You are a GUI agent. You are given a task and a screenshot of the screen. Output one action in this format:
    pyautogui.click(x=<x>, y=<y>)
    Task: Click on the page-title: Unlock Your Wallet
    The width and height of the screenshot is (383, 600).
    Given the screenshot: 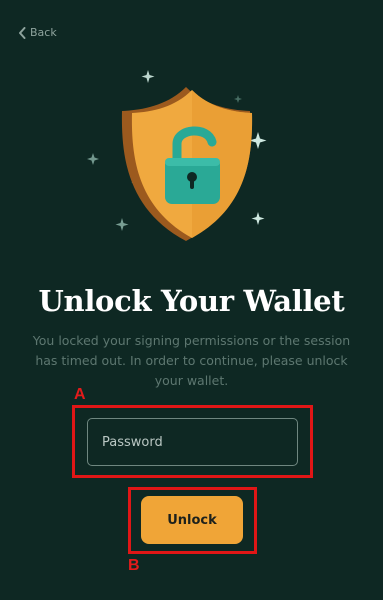 What is the action you would take?
    pyautogui.click(x=191, y=301)
    